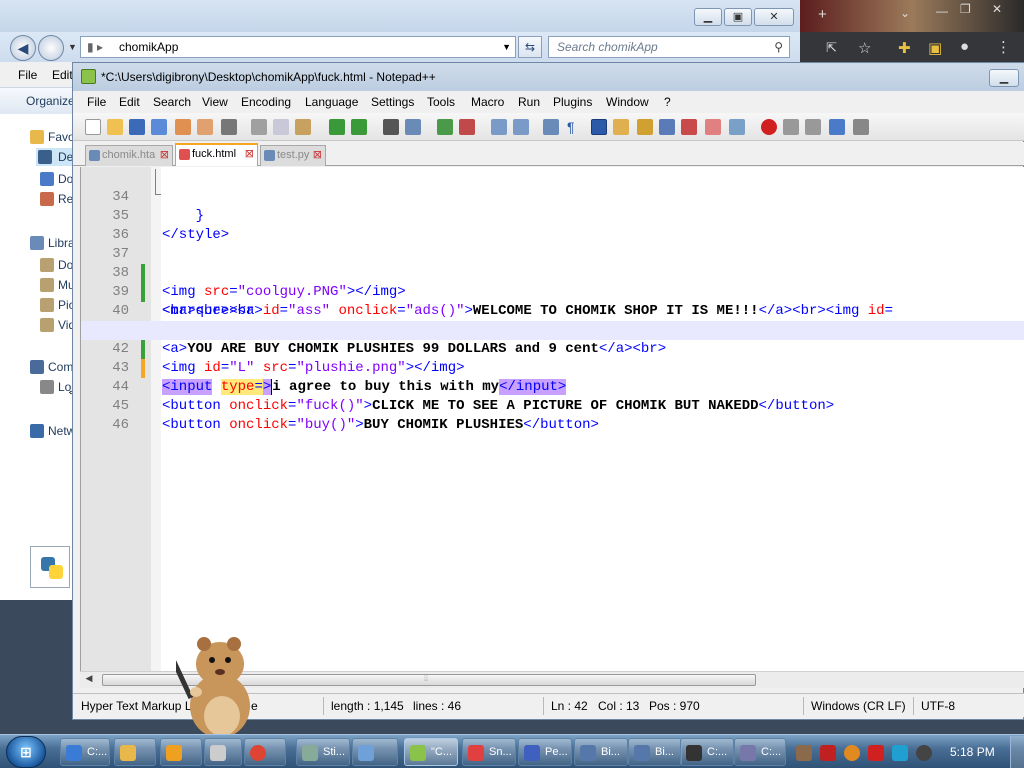 The image size is (1024, 768). What do you see at coordinates (1004, 78) in the screenshot?
I see `npp-minimize-button: ▁` at bounding box center [1004, 78].